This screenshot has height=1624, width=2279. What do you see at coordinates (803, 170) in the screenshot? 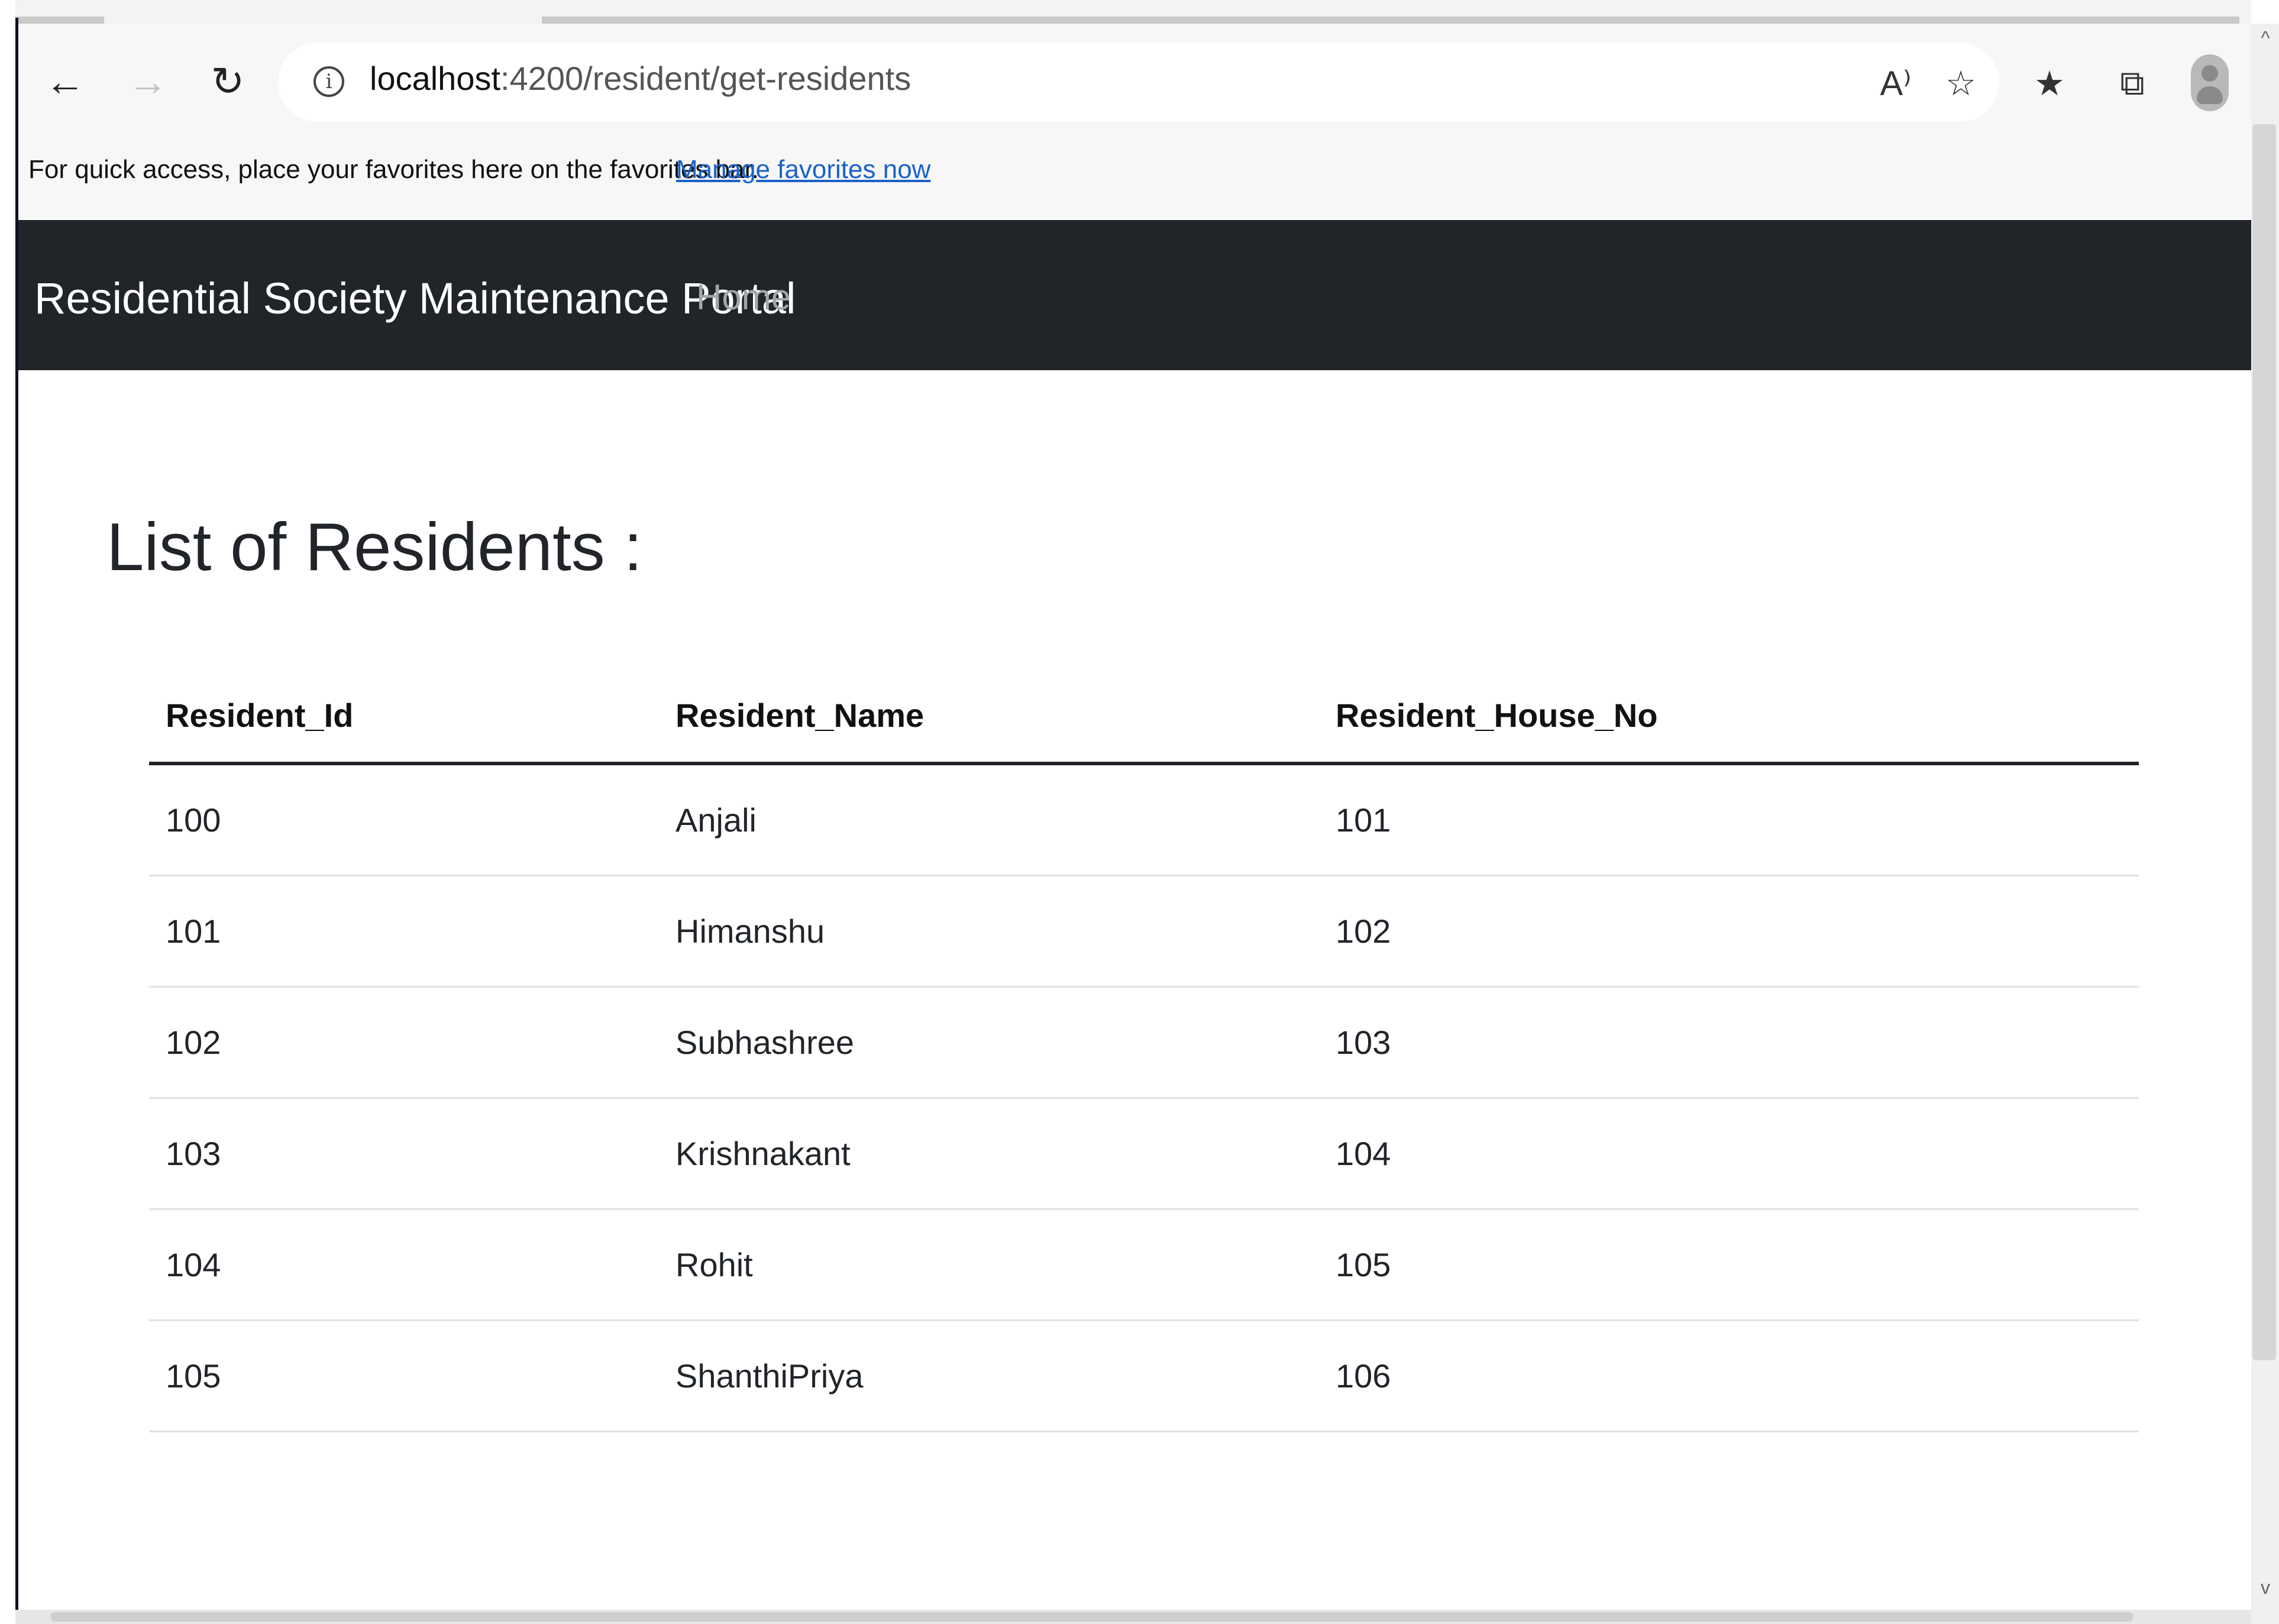
I see `manage-favorites-link: Manage favorites now` at bounding box center [803, 170].